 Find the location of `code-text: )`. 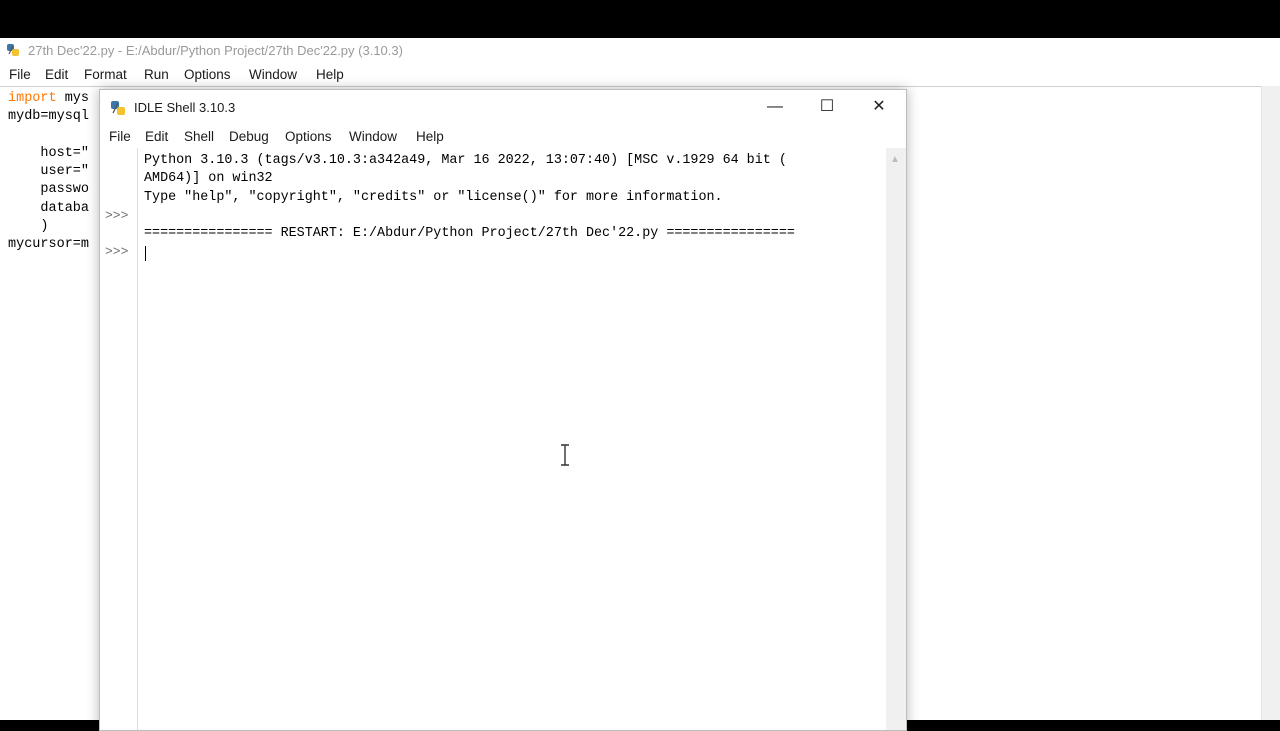

code-text: ) is located at coordinates (28, 227).